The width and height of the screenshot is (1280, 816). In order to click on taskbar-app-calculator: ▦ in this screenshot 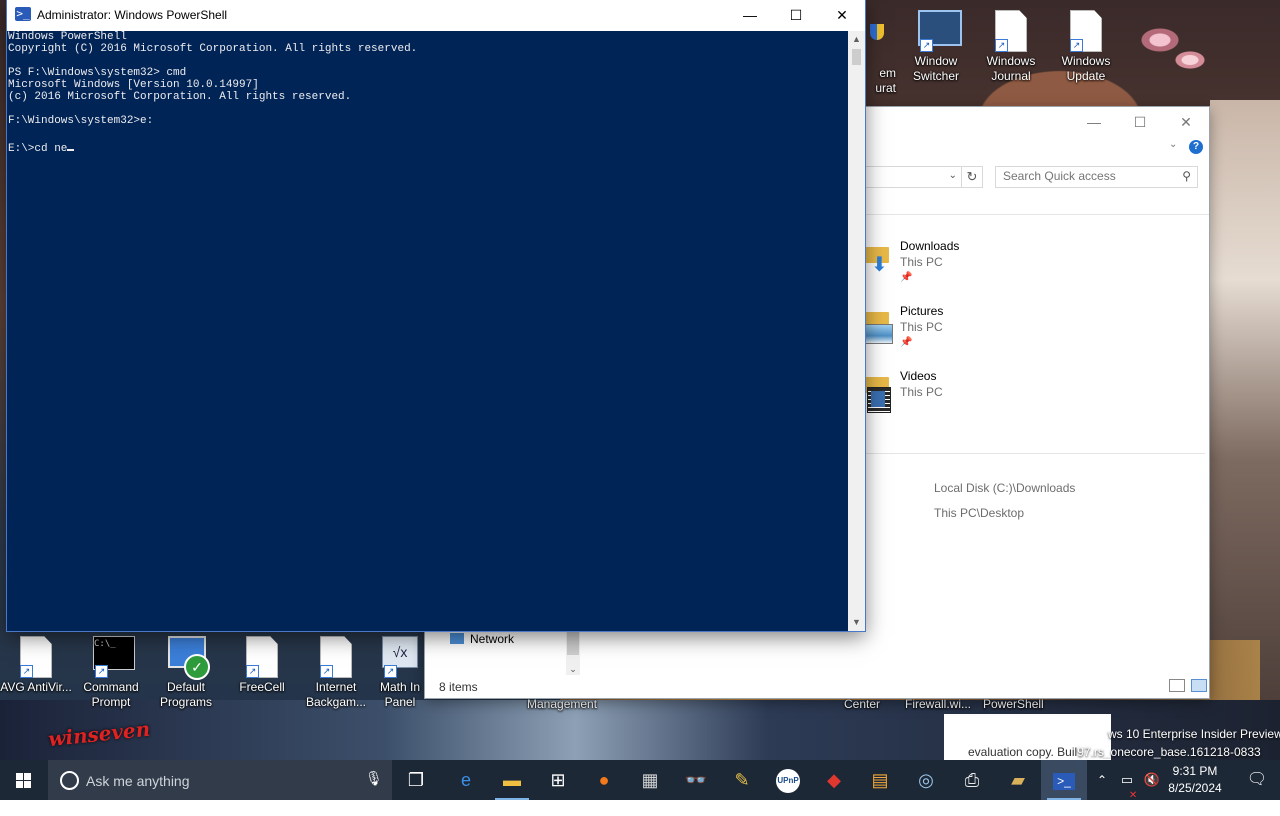, I will do `click(650, 780)`.